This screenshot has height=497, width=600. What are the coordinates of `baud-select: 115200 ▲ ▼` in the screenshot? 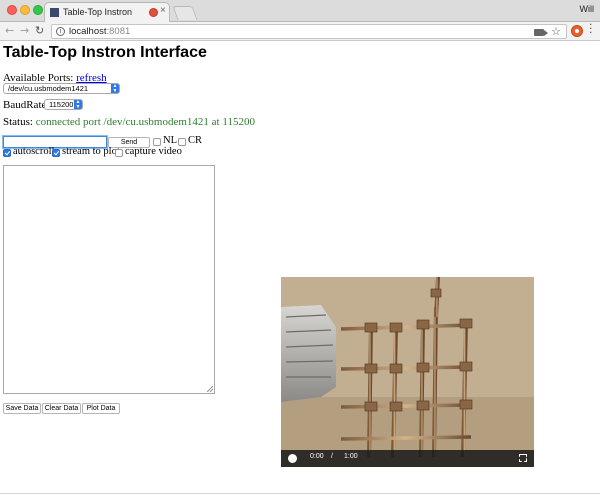 It's located at (63, 104).